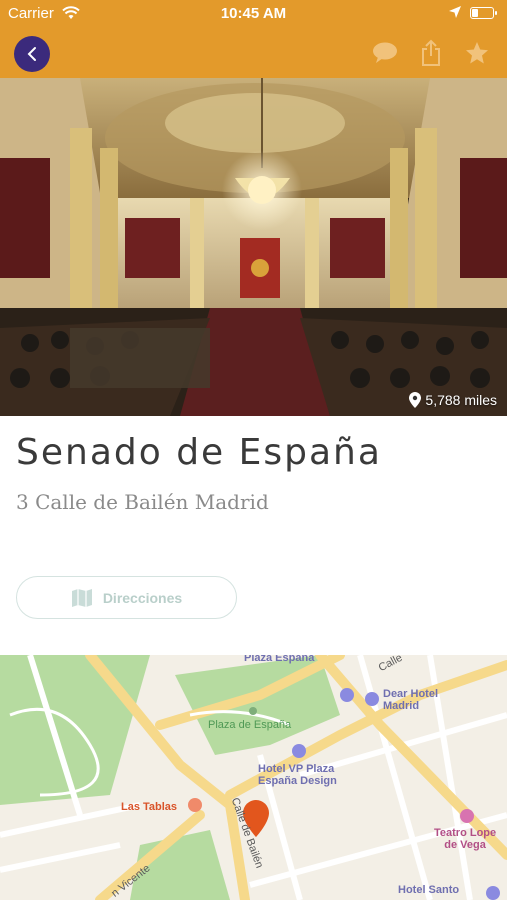 The width and height of the screenshot is (507, 900). Describe the element at coordinates (253, 53) in the screenshot. I see `nav-bar` at that location.